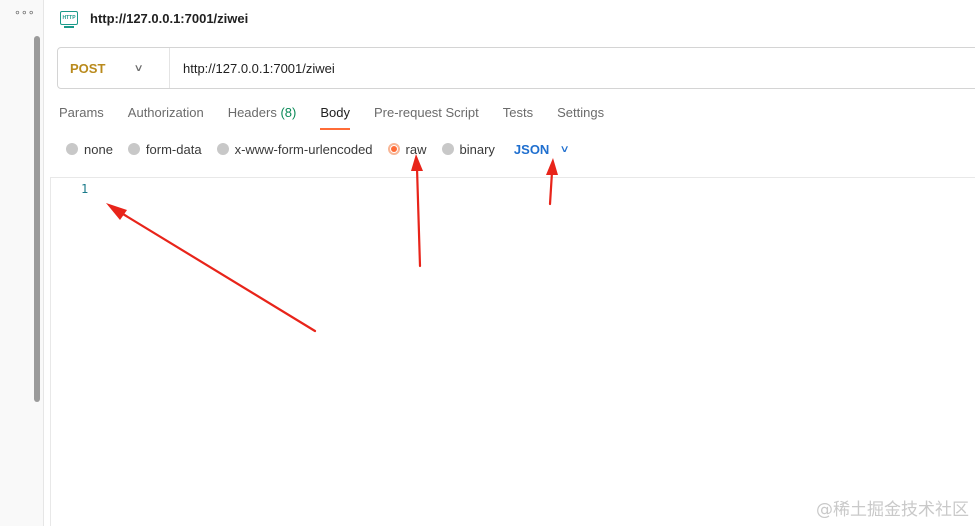 Image resolution: width=975 pixels, height=526 pixels. I want to click on tab-settings: Settings, so click(580, 120).